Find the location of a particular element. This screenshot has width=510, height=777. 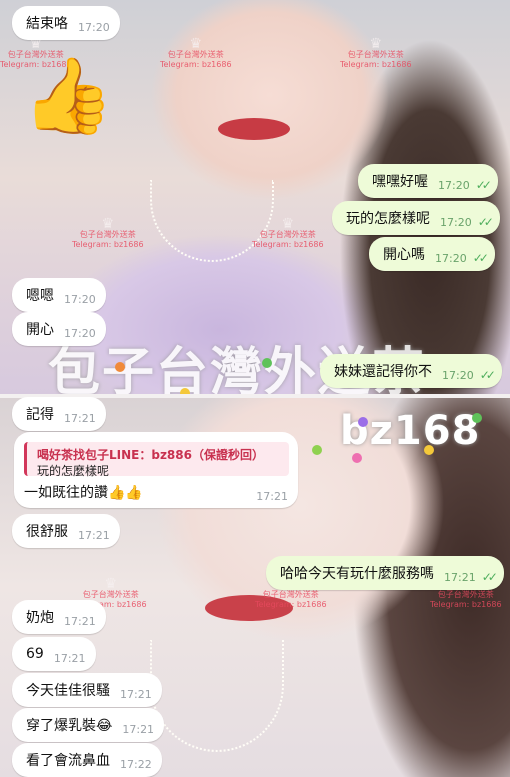

reply-text: 一如既往的讚👍👍 is located at coordinates (83, 493).